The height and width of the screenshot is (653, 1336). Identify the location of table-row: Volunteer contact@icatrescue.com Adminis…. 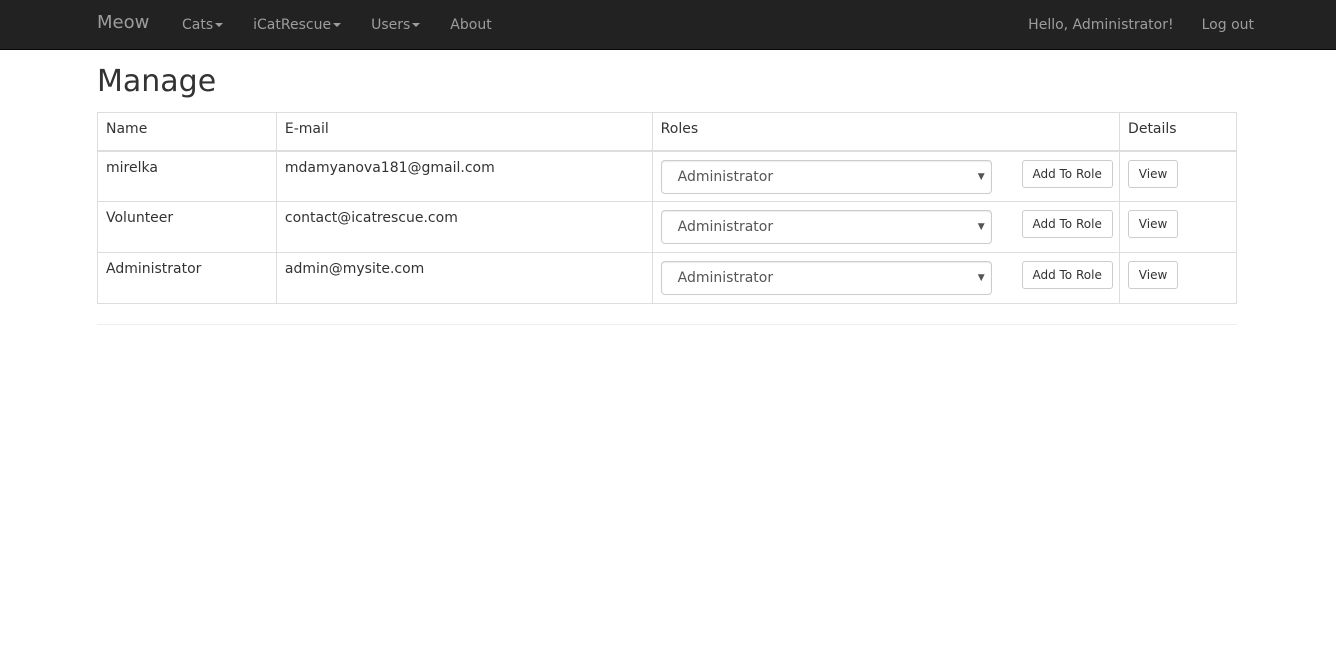
(667, 227).